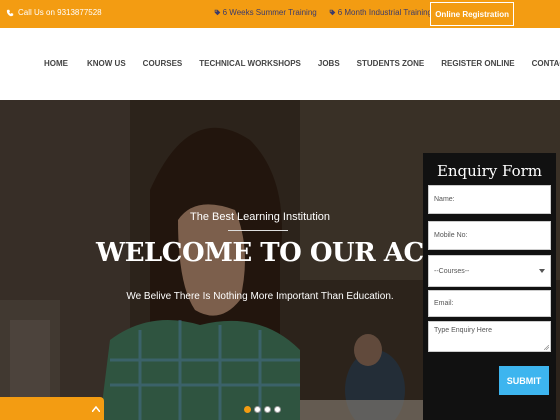 The width and height of the screenshot is (560, 420). I want to click on phone-contact: Call Us on 9313877528, so click(54, 12).